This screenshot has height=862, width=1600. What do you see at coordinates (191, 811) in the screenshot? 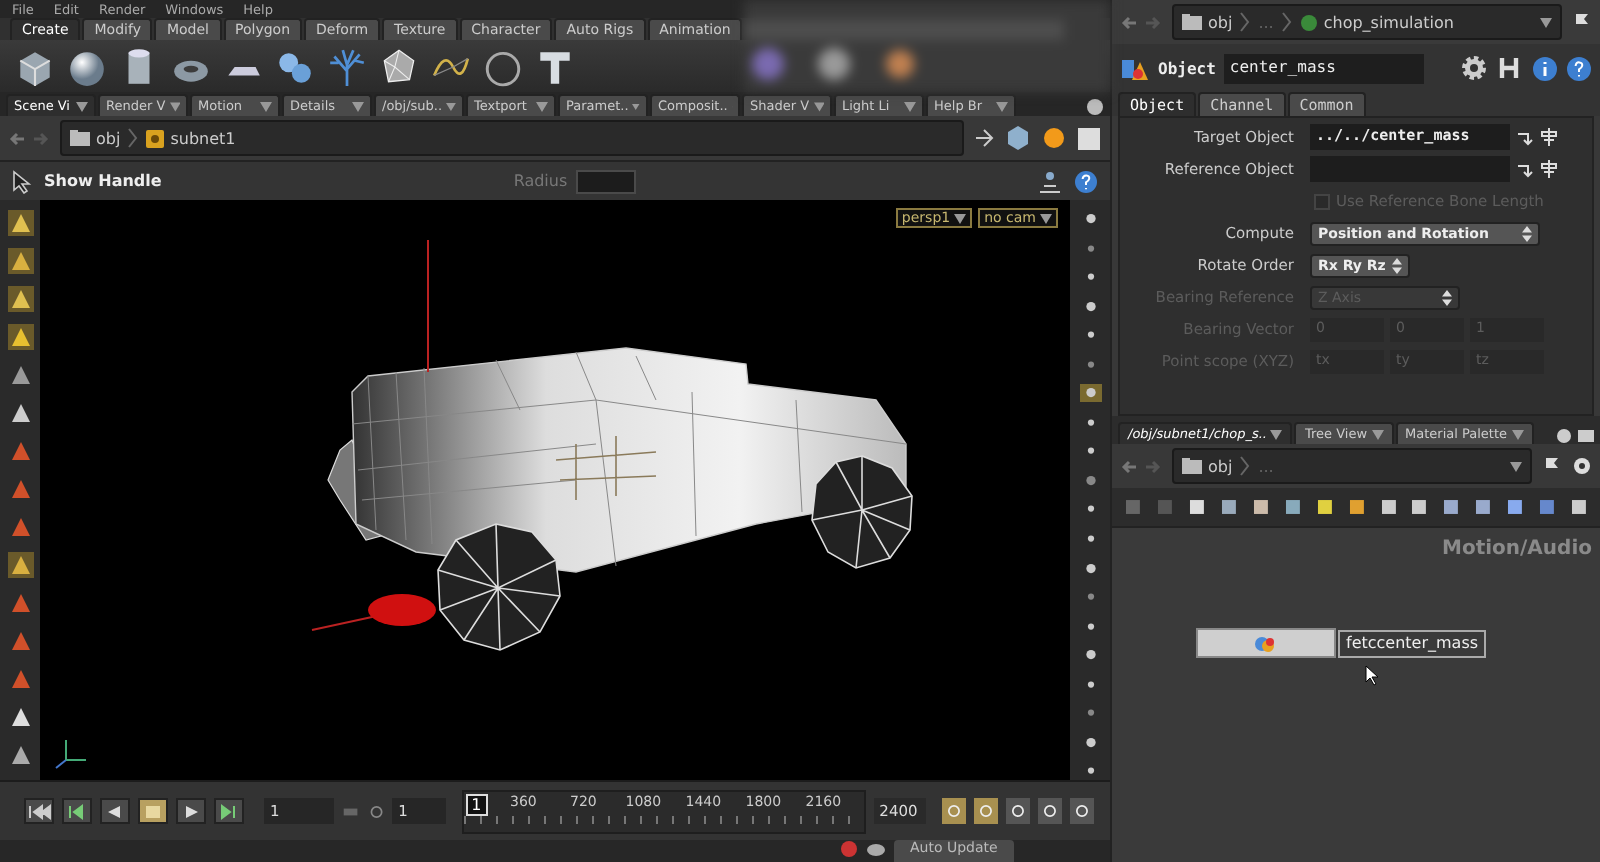
I see `play-button` at bounding box center [191, 811].